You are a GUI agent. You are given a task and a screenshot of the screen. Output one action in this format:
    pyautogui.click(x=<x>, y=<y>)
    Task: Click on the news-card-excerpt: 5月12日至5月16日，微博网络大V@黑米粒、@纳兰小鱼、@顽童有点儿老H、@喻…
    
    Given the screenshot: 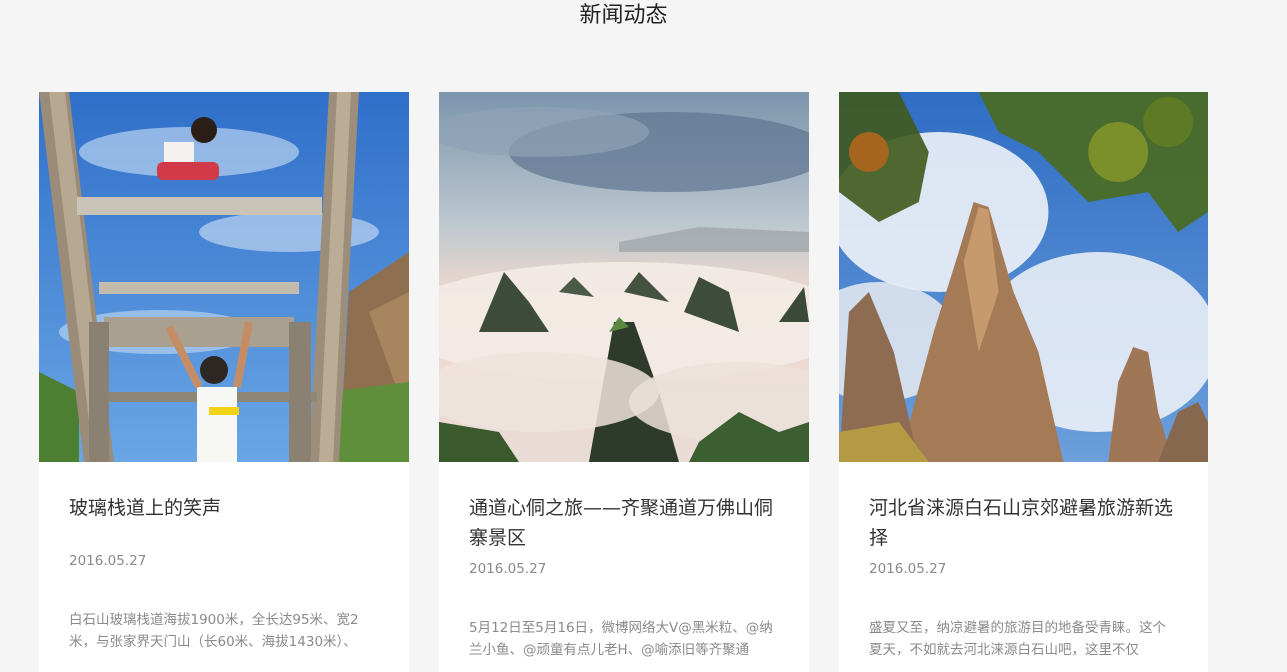 What is the action you would take?
    pyautogui.click(x=621, y=639)
    